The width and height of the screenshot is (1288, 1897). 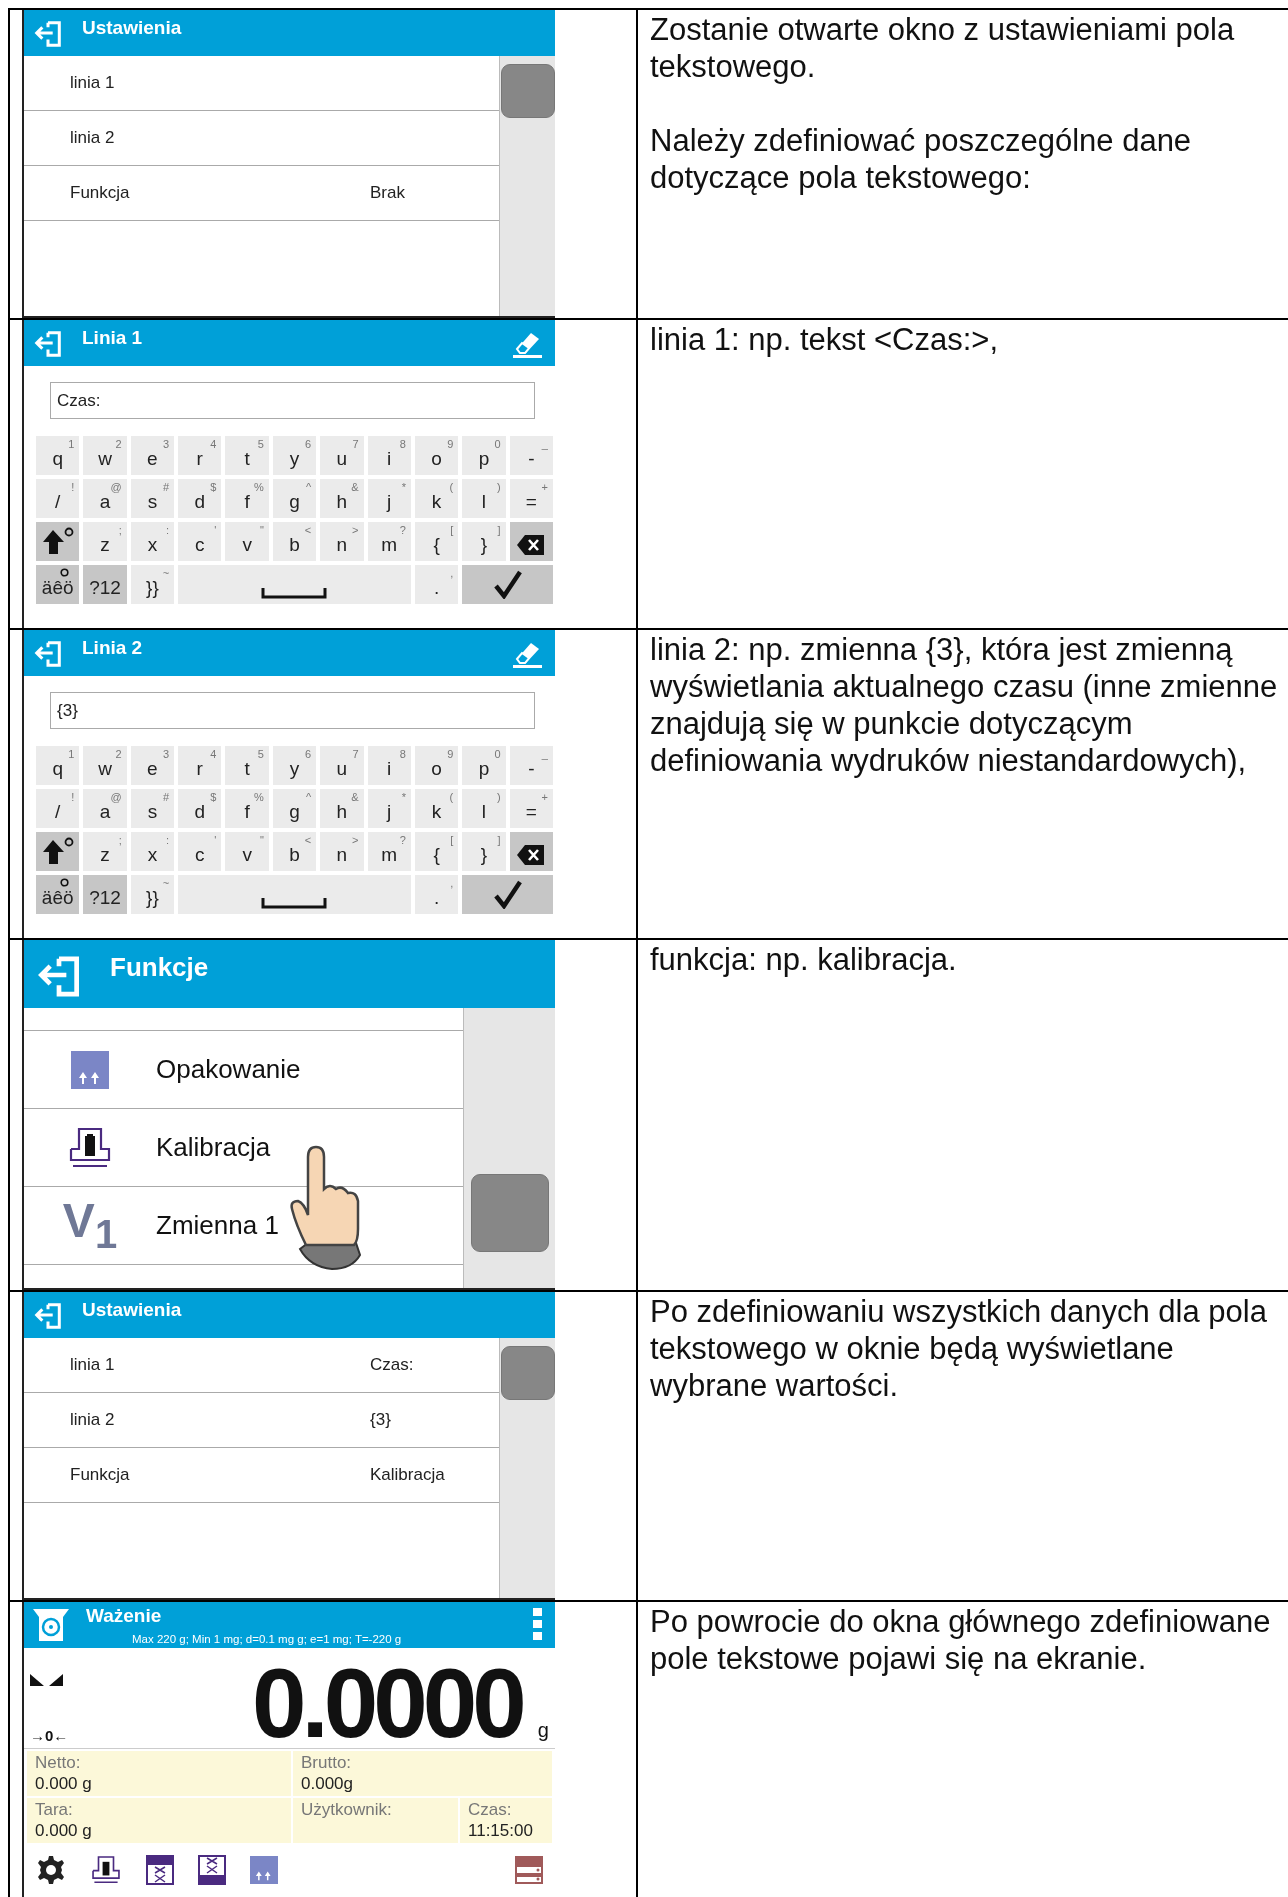 What do you see at coordinates (264, 1870) in the screenshot?
I see `box-arrows-icon` at bounding box center [264, 1870].